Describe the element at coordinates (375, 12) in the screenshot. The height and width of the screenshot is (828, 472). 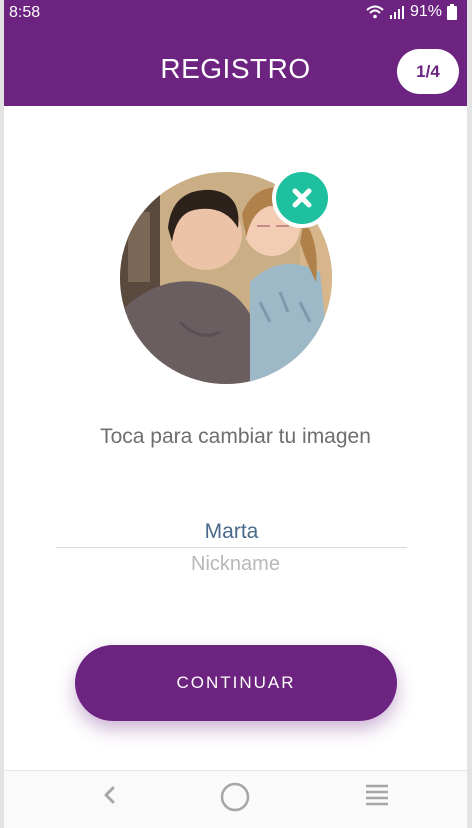
I see `wifi-icon` at that location.